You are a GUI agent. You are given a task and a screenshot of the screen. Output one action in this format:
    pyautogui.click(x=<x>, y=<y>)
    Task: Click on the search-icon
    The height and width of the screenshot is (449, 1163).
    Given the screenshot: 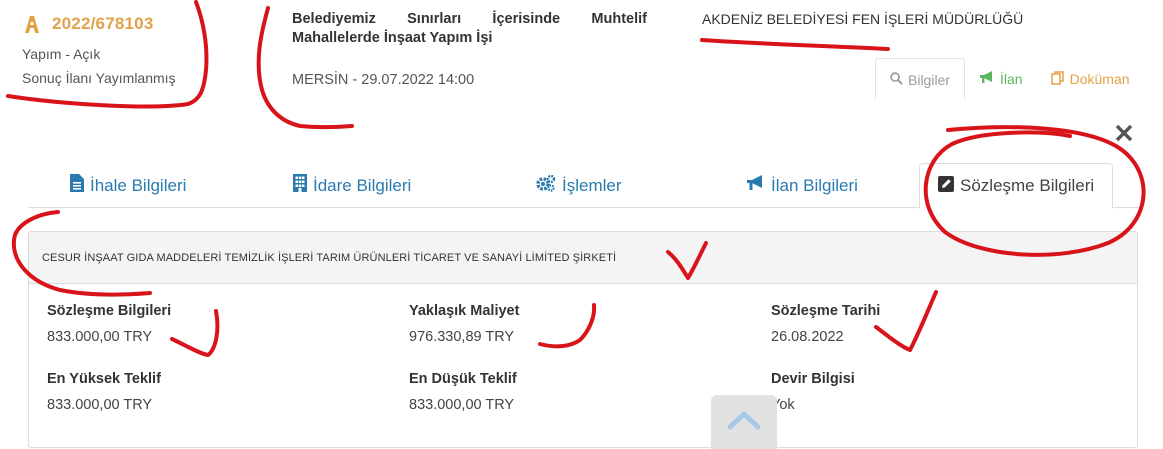 What is the action you would take?
    pyautogui.click(x=896, y=79)
    